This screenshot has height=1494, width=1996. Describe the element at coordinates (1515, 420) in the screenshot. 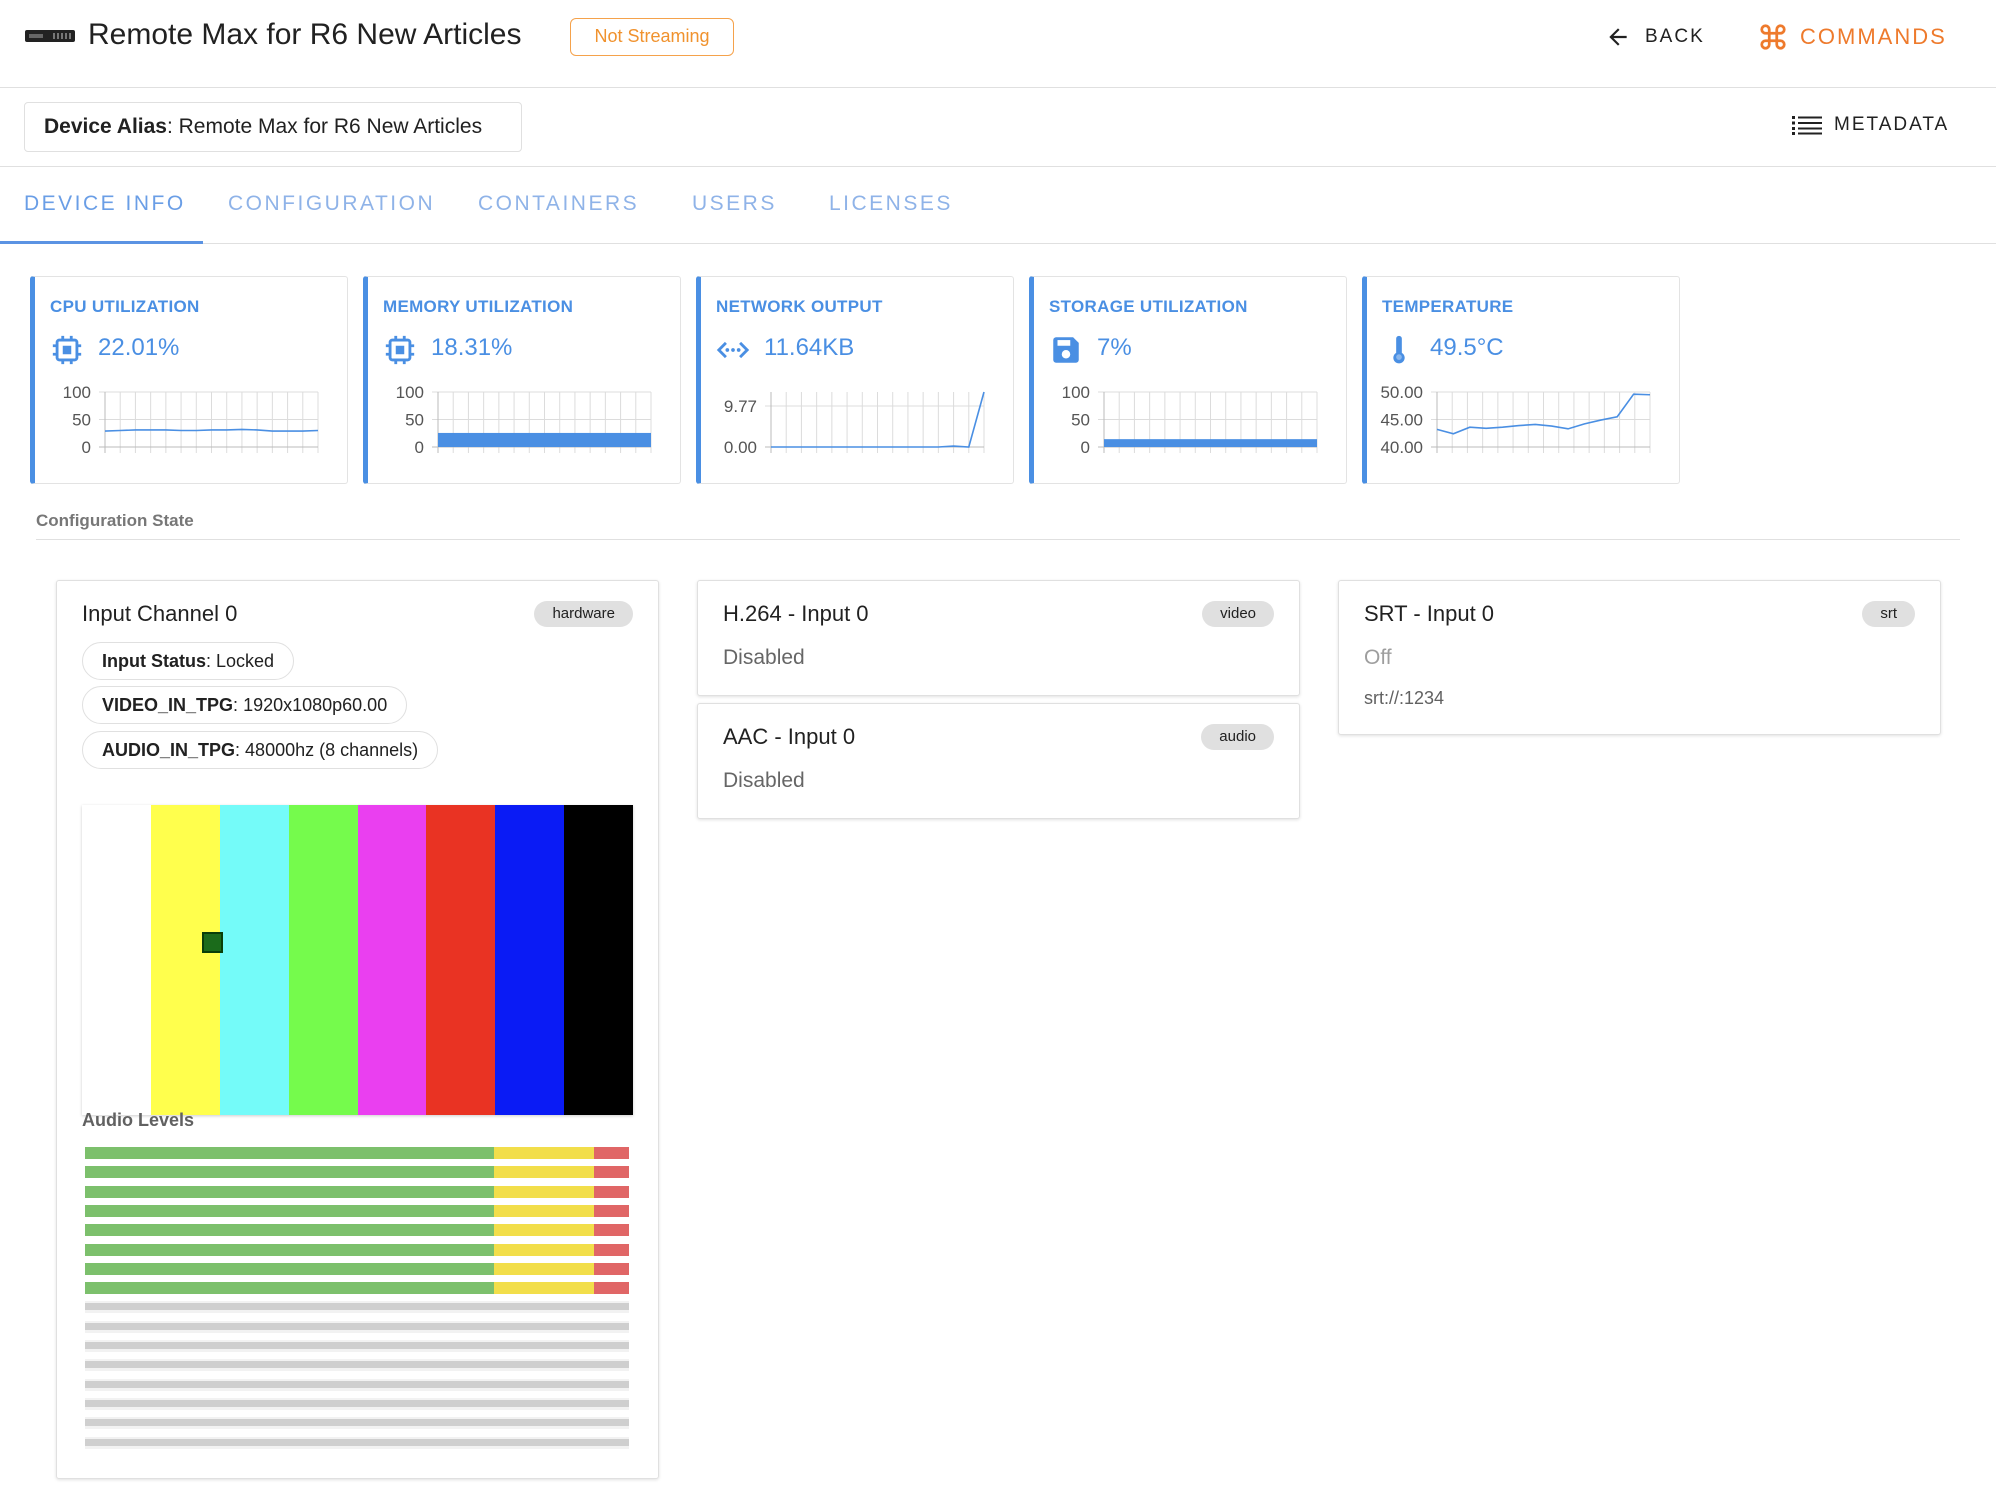

I see `temperature-sparkline-chart: 50.00 45.00 40.00` at that location.